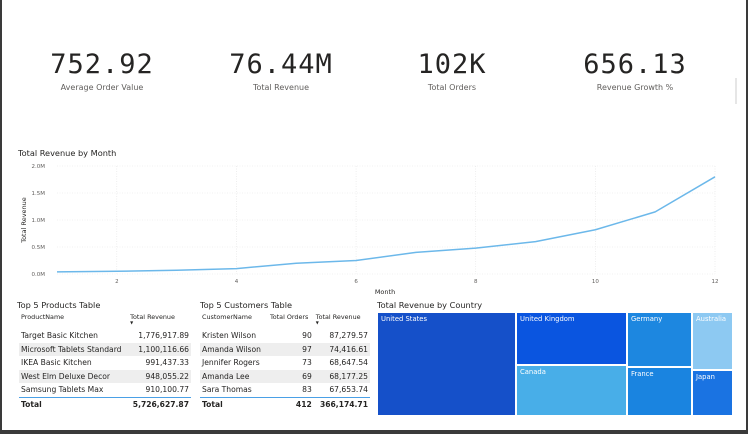 The width and height of the screenshot is (748, 434). I want to click on visual-edge, so click(736, 91).